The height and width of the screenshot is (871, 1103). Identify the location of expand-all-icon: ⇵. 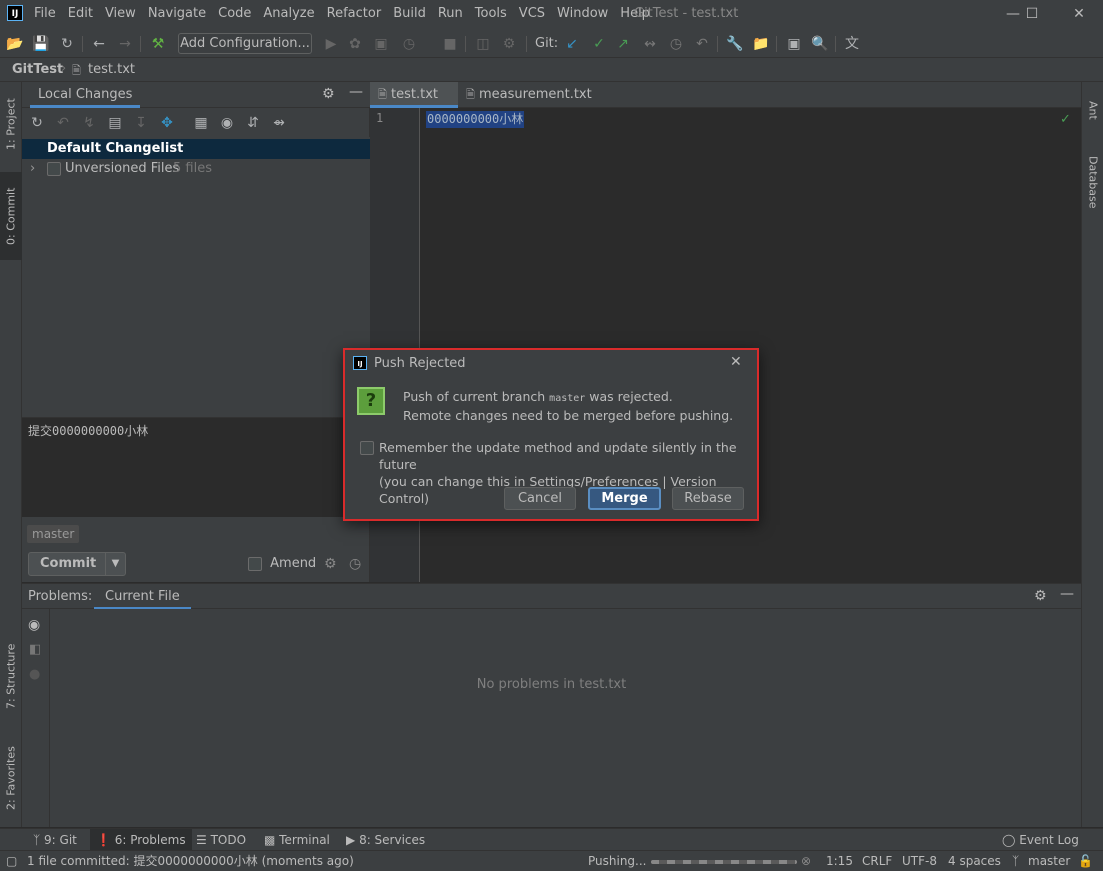
(253, 123).